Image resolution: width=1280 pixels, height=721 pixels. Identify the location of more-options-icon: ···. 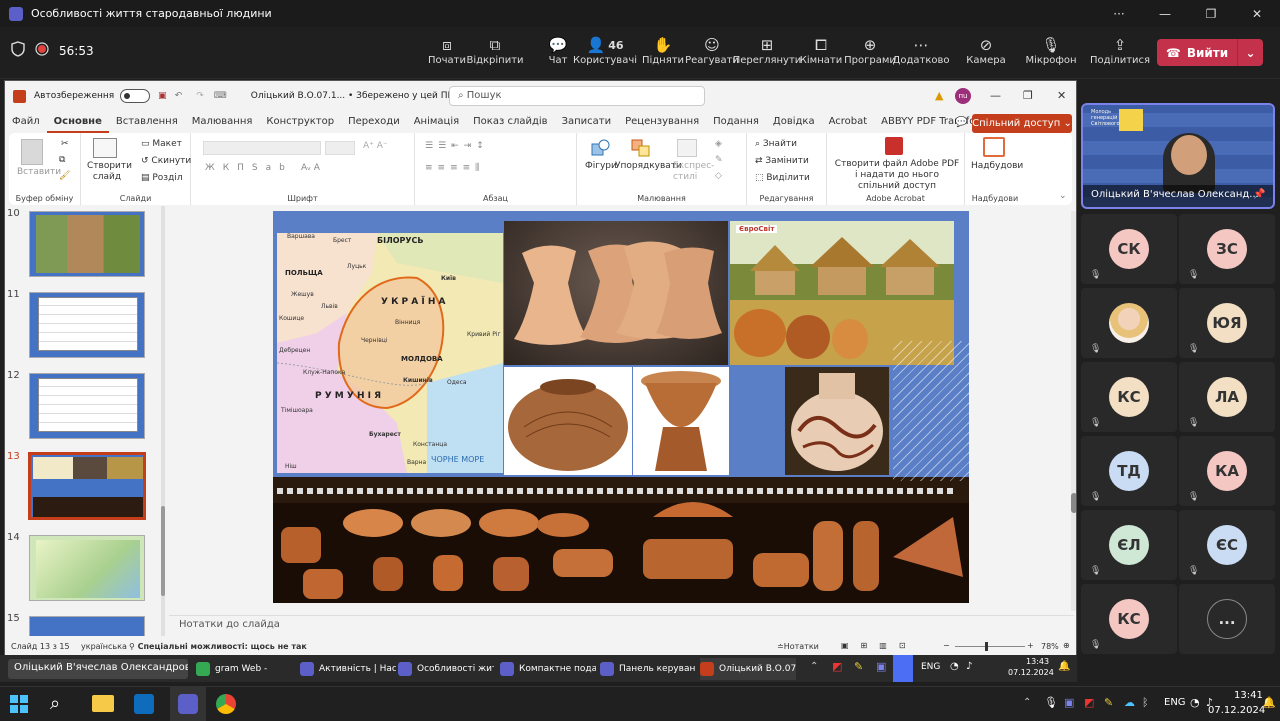
(1119, 14).